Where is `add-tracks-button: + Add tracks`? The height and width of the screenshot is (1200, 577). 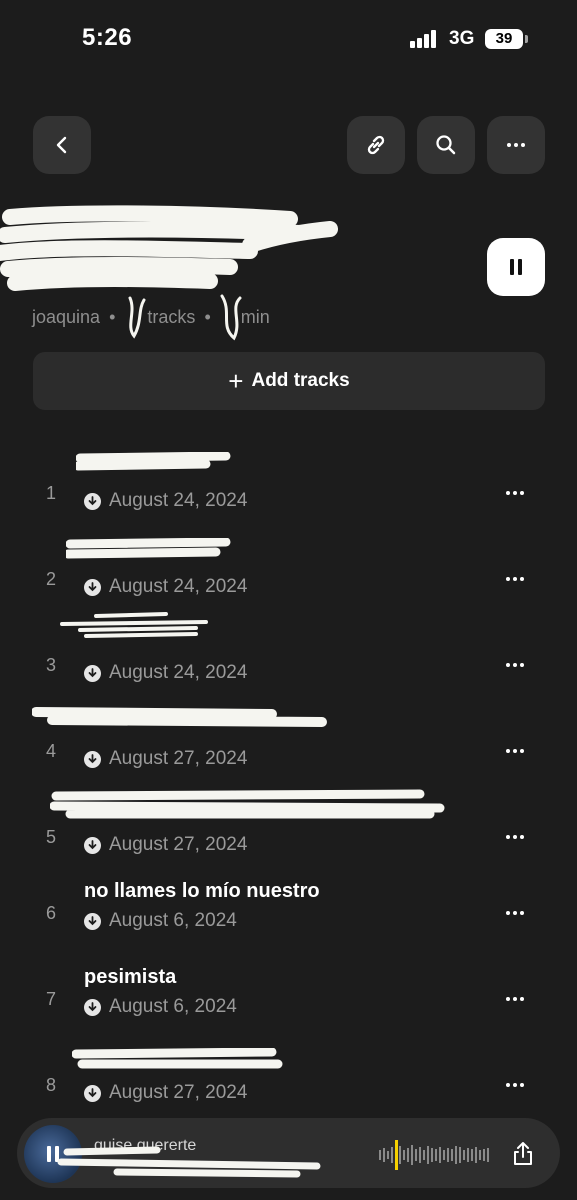 add-tracks-button: + Add tracks is located at coordinates (289, 381).